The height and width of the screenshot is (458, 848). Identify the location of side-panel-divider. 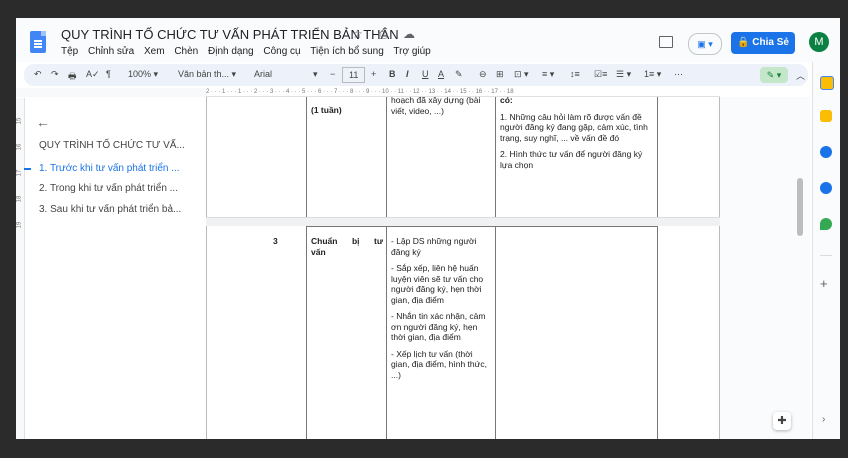
(826, 255).